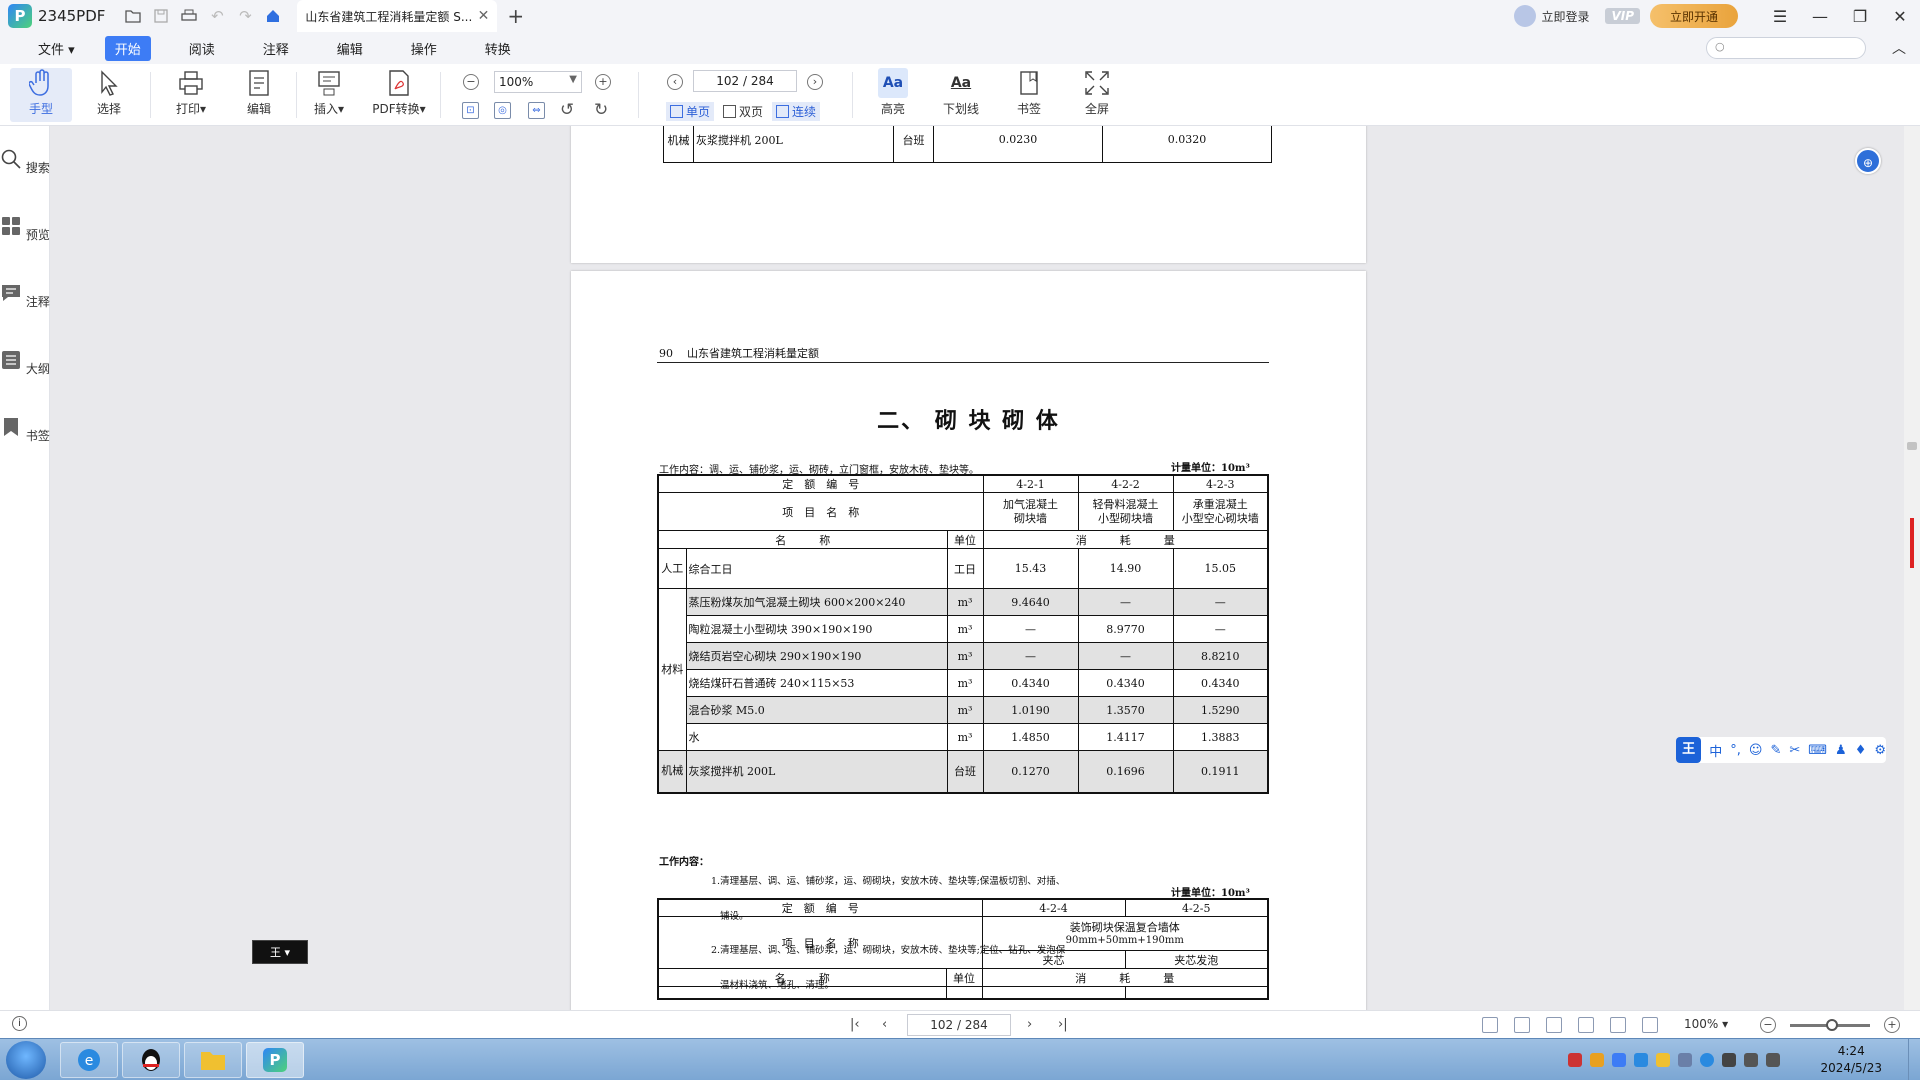 The height and width of the screenshot is (1080, 1920). What do you see at coordinates (350, 48) in the screenshot?
I see `menu-edit: 编辑` at bounding box center [350, 48].